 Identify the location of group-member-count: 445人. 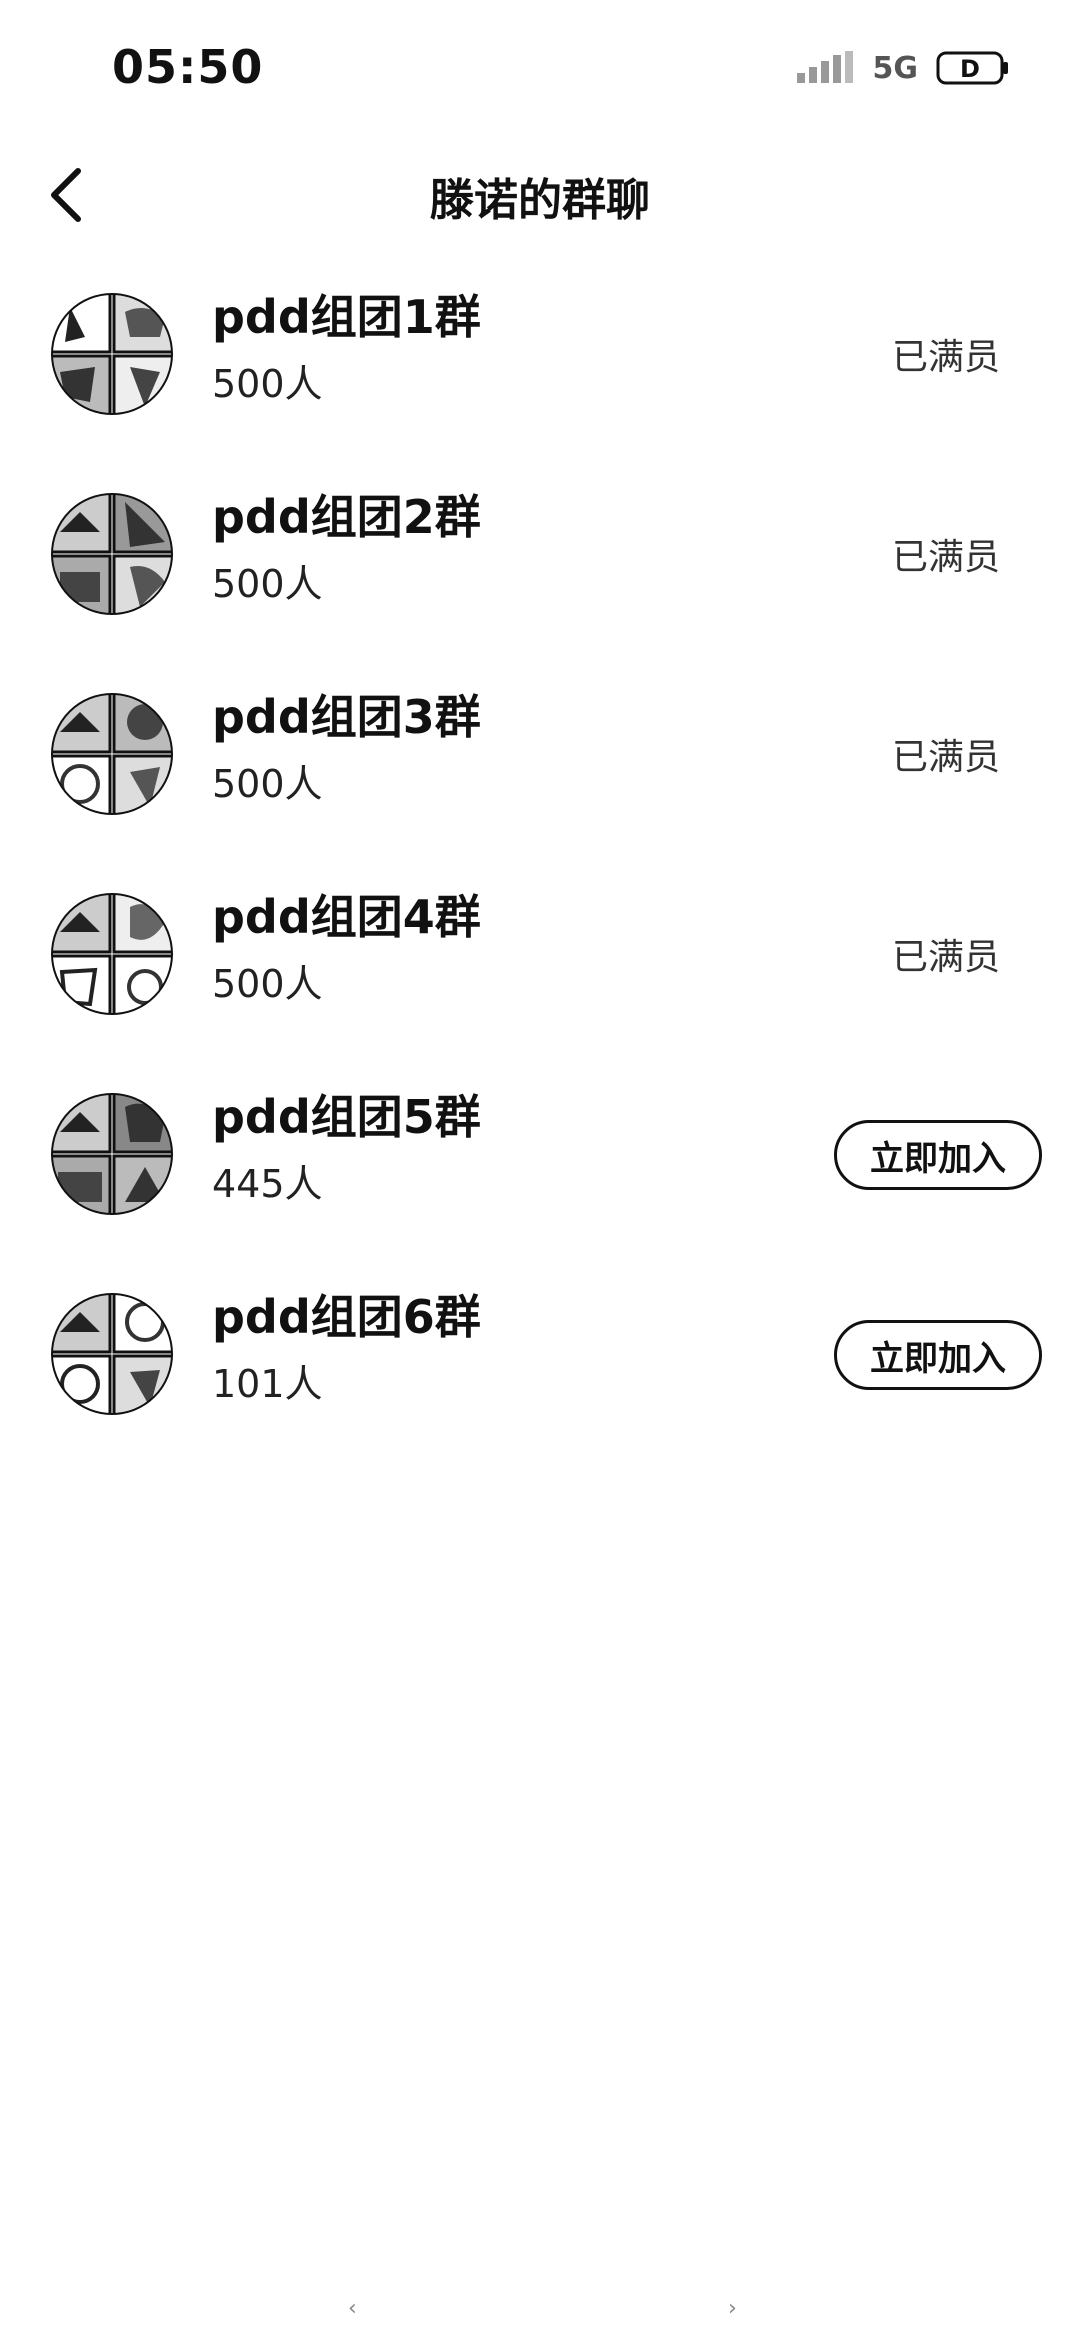
(267, 1184).